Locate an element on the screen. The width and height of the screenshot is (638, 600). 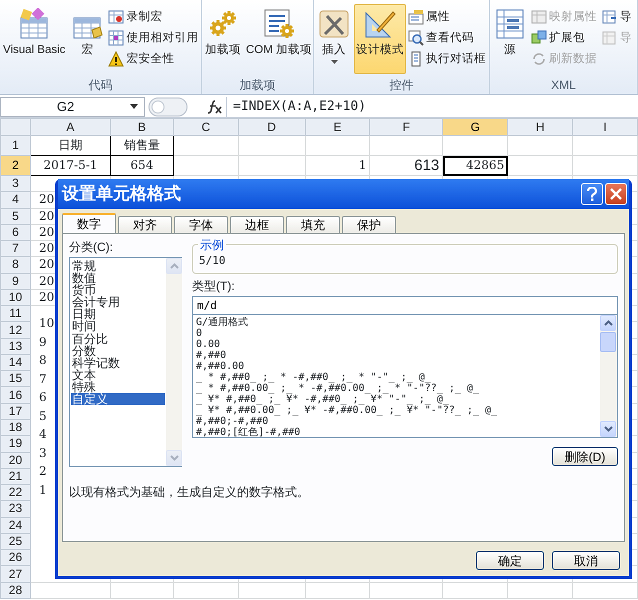
list-item: 数值 is located at coordinates (118, 278).